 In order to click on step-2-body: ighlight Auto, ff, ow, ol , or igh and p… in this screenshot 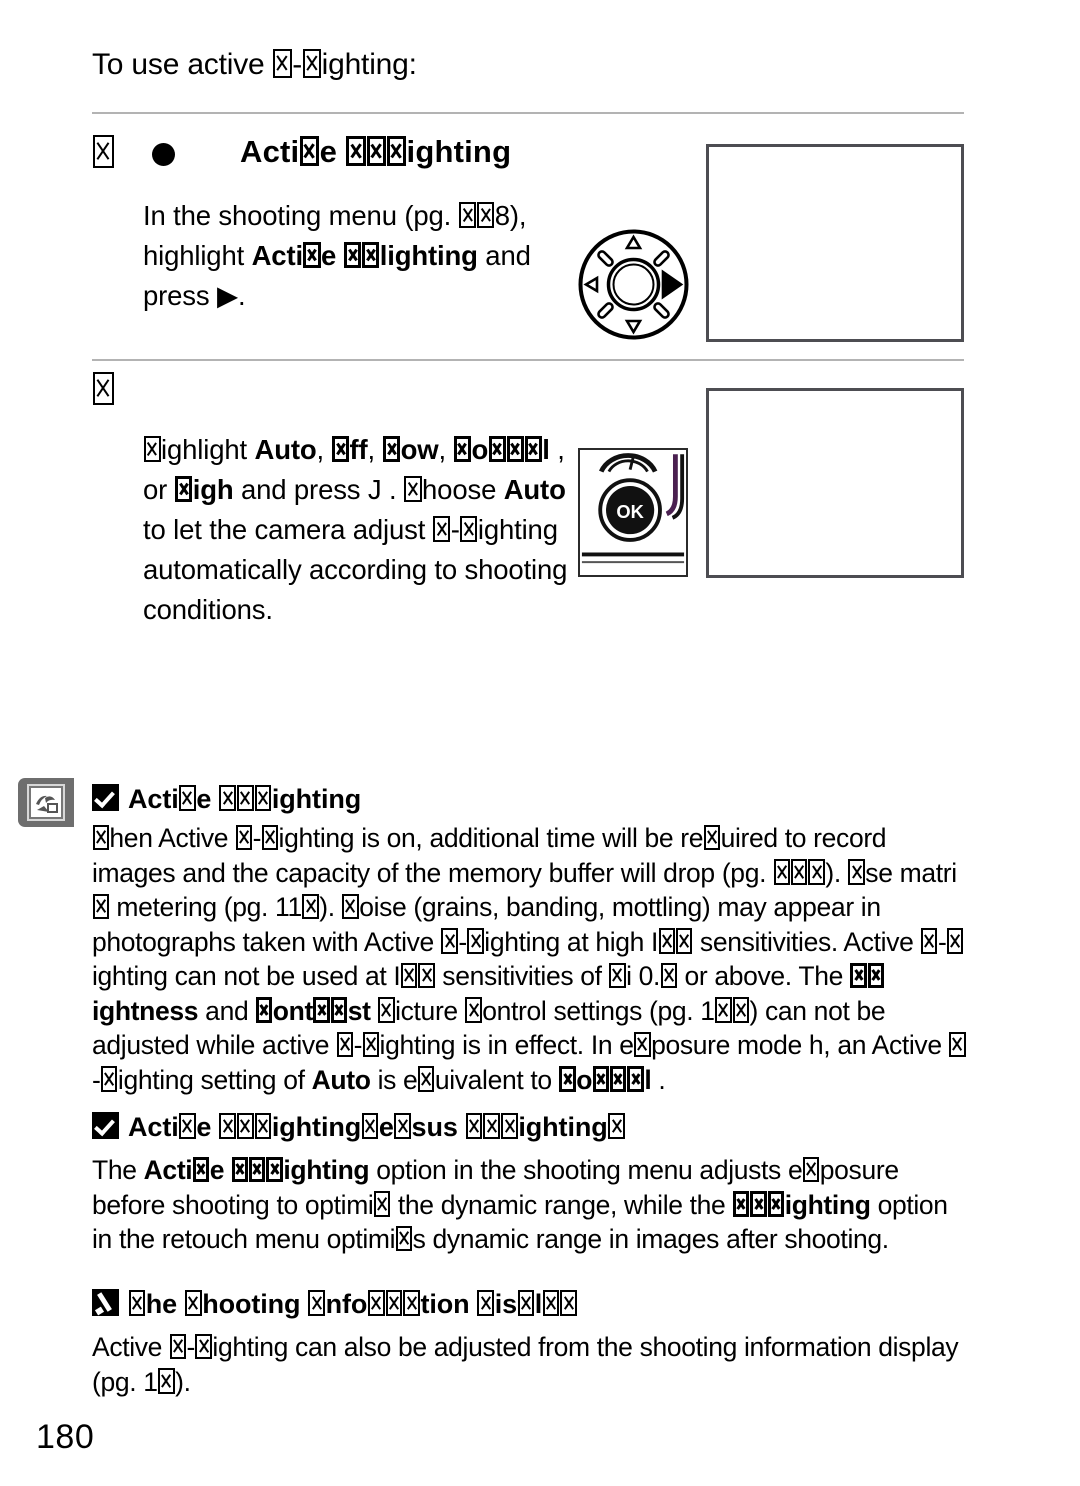, I will do `click(355, 529)`.